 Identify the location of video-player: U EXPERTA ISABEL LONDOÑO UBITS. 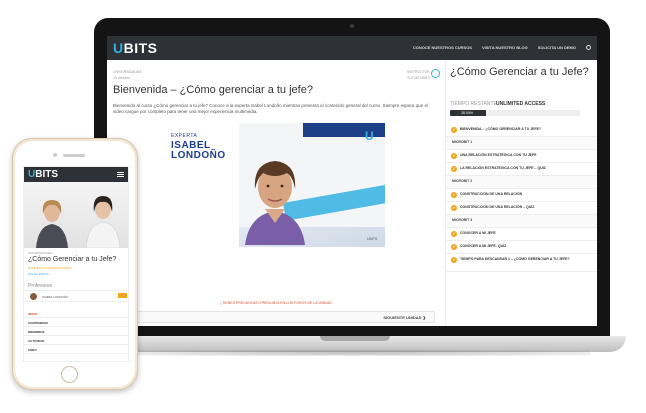
(274, 185).